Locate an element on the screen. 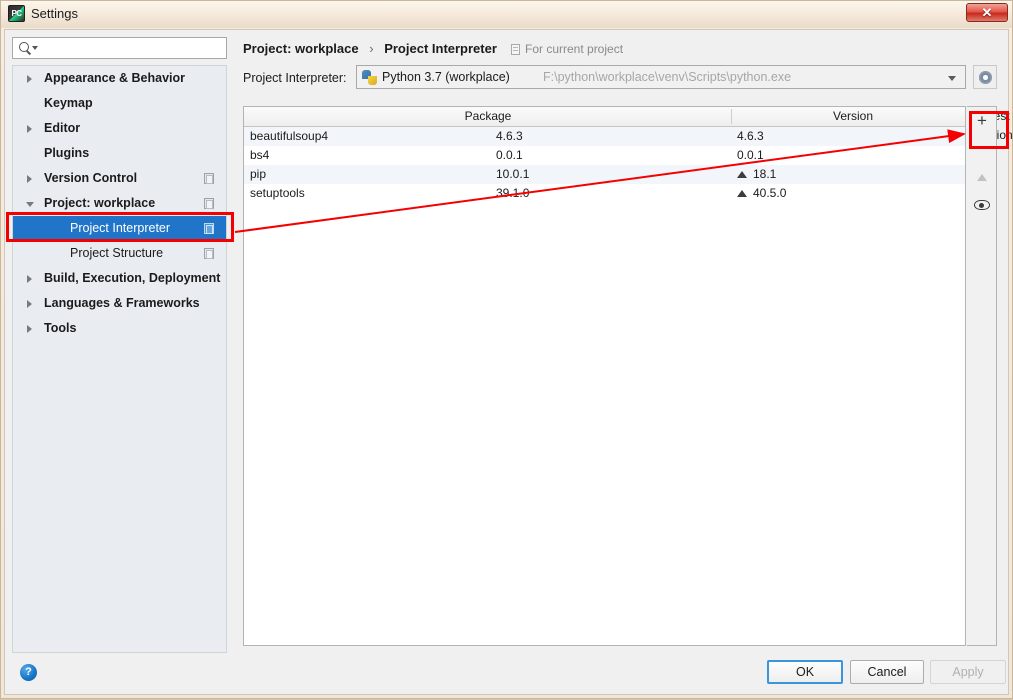  sidebar-item-label: Version Control is located at coordinates (91, 178).